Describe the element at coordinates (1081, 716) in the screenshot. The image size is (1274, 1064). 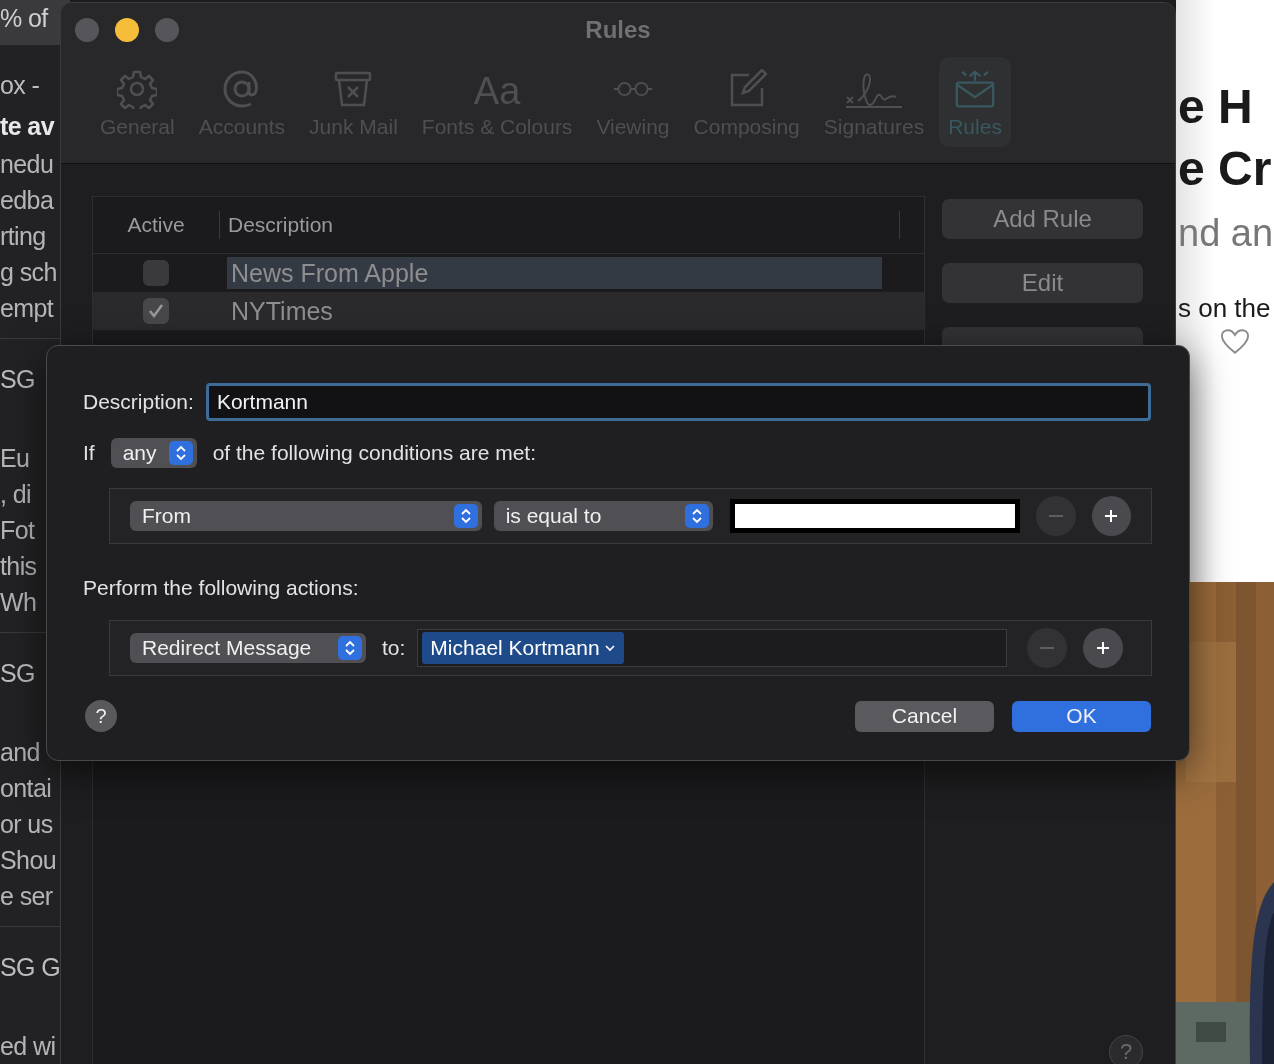
I see `ok-button: OK` at that location.